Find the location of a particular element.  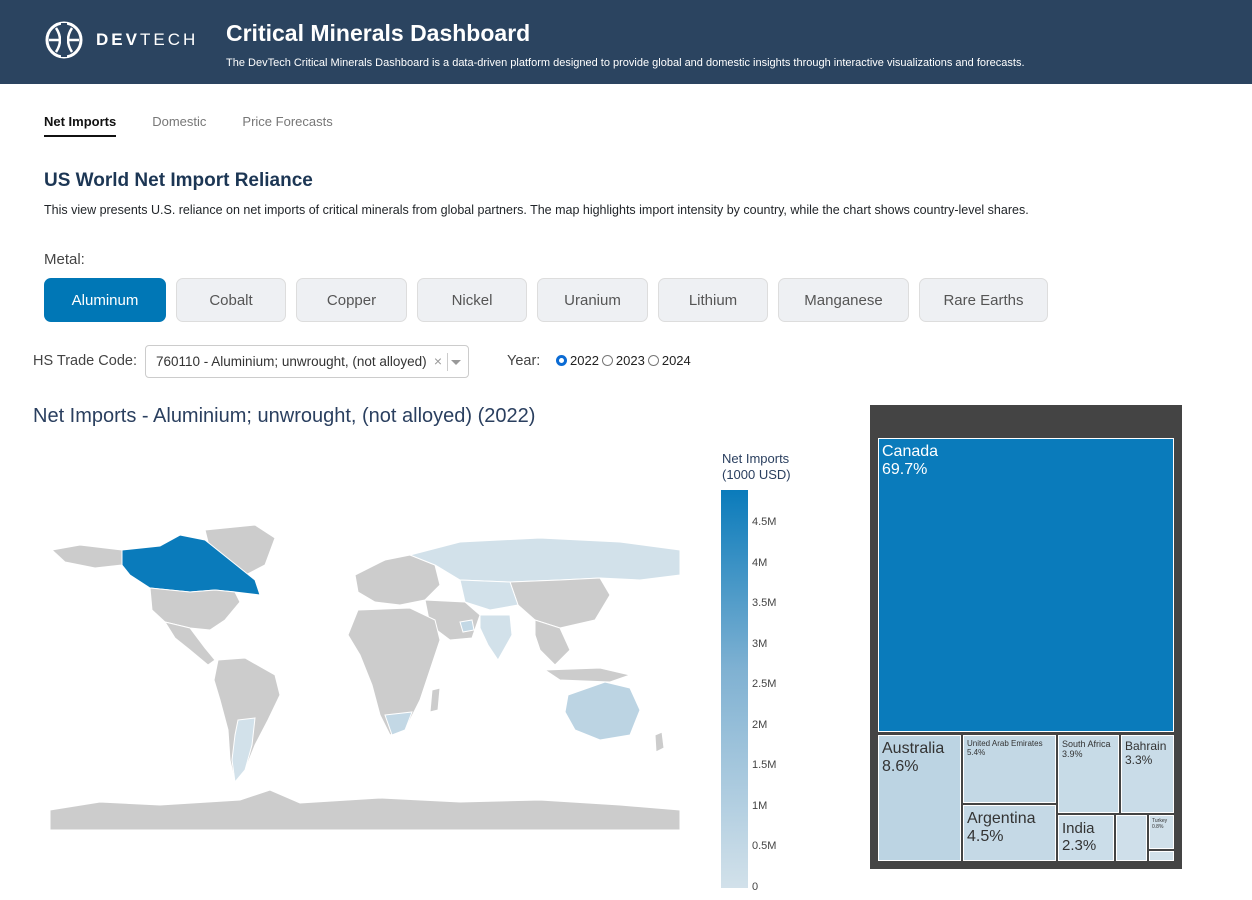

tab-bar: Net Imports Domestic Price Forecasts is located at coordinates (188, 125).